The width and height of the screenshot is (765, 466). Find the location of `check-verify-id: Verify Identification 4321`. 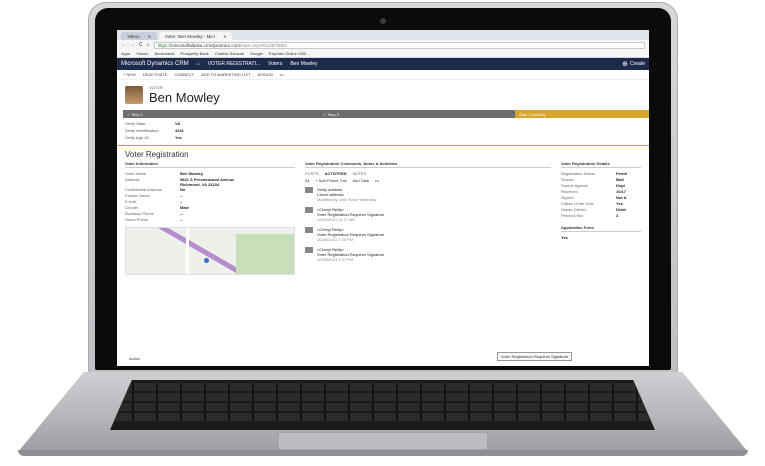

check-verify-id: Verify Identification 4321 is located at coordinates (154, 130).